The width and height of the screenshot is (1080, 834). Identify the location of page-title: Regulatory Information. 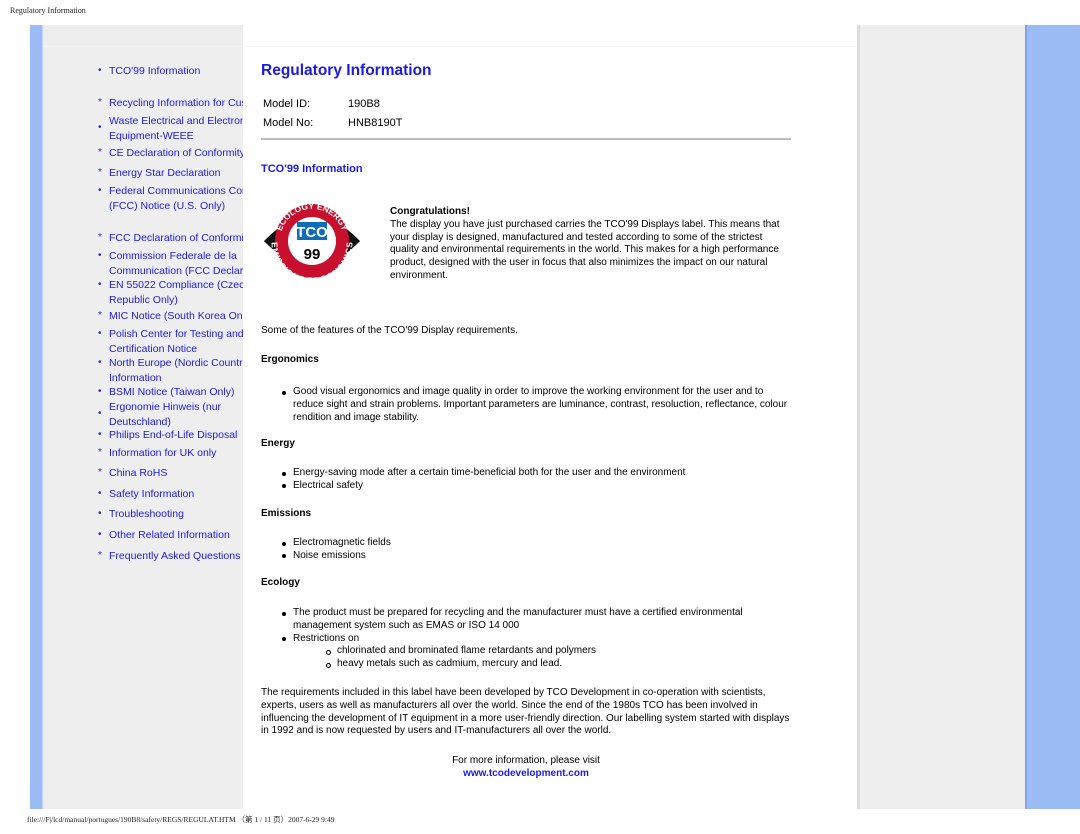
(346, 70).